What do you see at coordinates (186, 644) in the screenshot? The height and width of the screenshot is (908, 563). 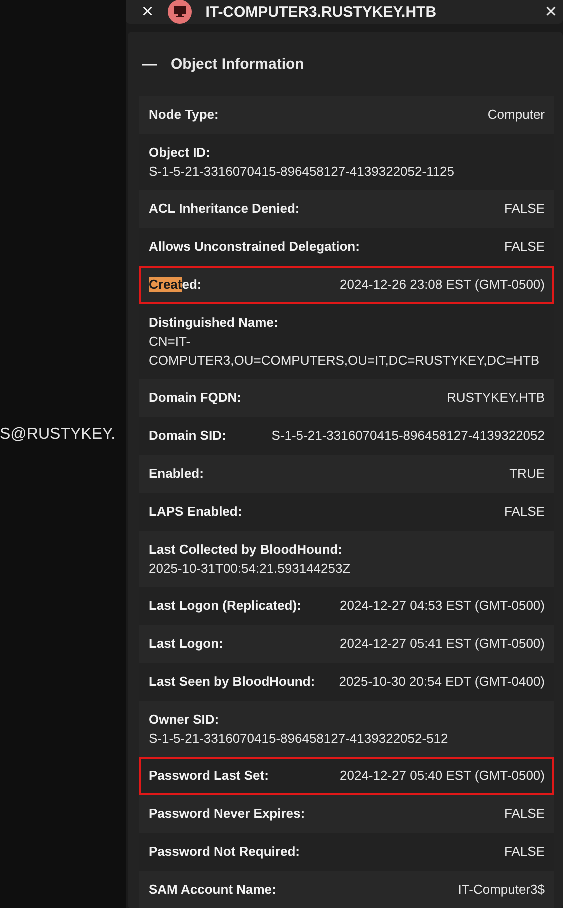 I see `property-label: Last Logon:` at bounding box center [186, 644].